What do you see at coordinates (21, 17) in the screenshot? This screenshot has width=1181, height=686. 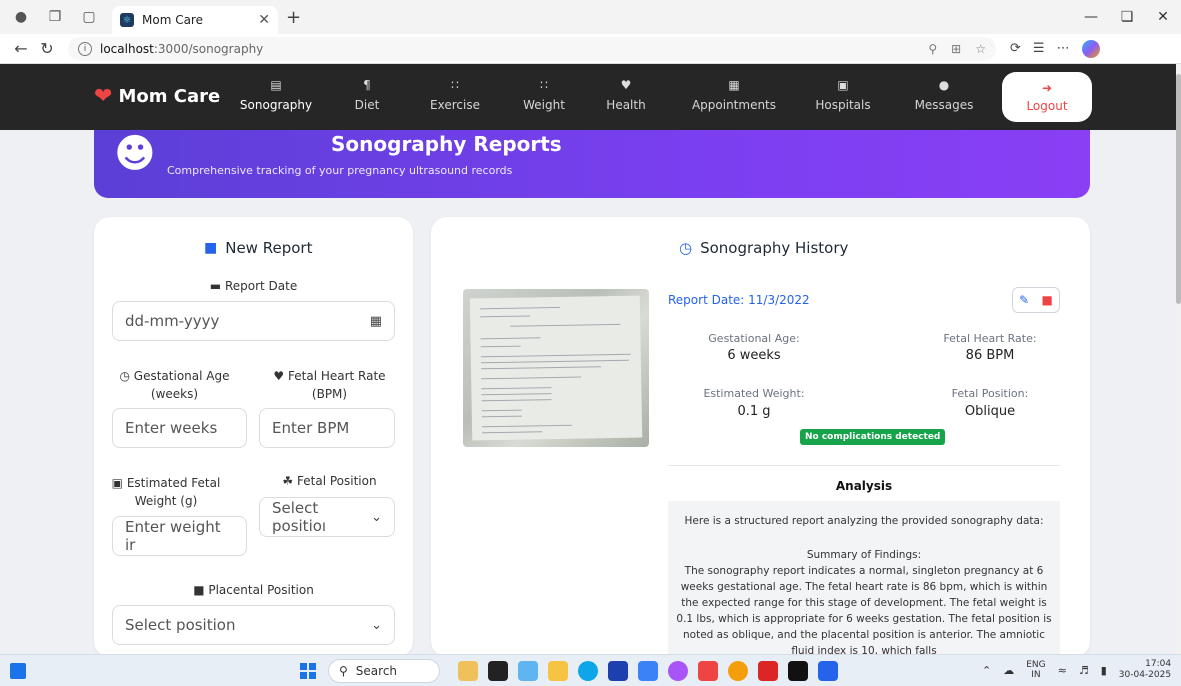 I see `profile-icon: ●` at bounding box center [21, 17].